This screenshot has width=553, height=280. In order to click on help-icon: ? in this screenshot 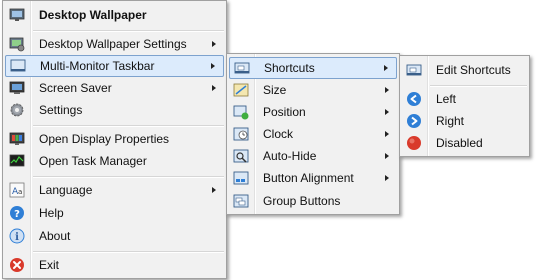, I will do `click(17, 213)`.